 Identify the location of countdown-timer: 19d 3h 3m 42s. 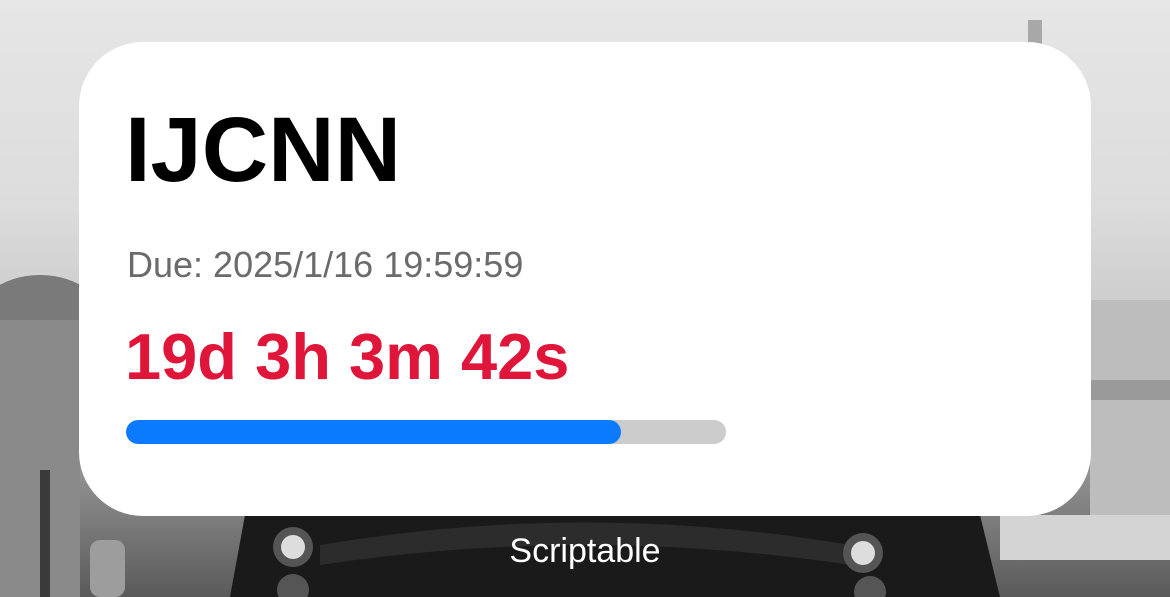
(347, 356).